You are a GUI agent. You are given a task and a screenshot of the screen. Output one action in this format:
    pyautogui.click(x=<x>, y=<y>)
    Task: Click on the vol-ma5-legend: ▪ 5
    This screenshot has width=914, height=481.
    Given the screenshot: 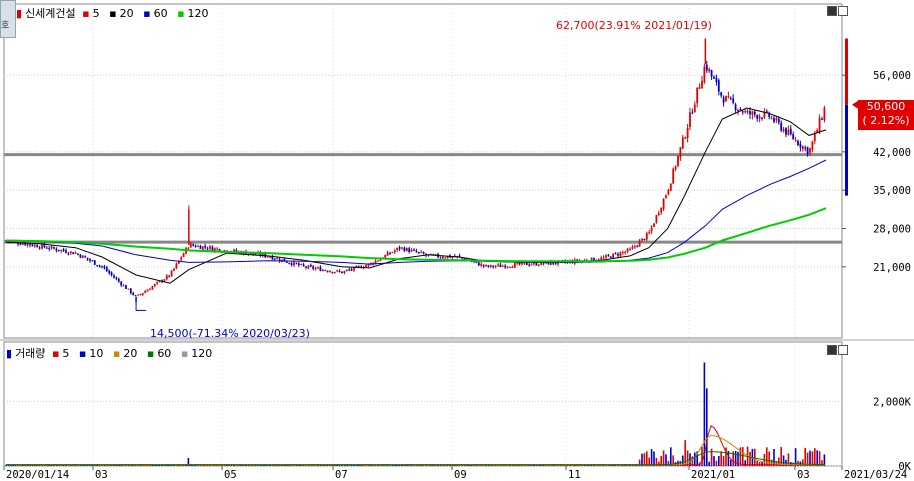 What is the action you would take?
    pyautogui.click(x=60, y=353)
    